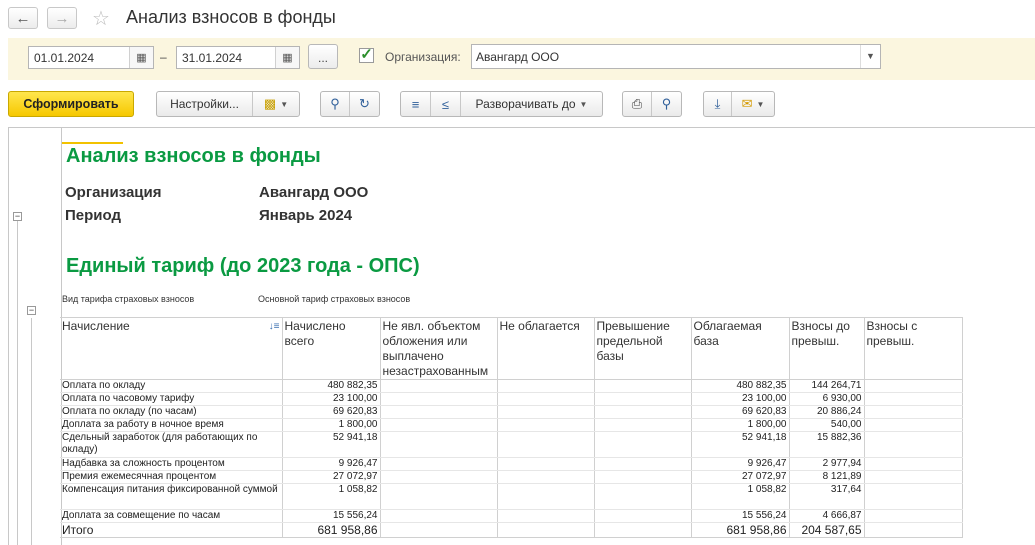 This screenshot has width=1035, height=545. I want to click on chevron-down-icon: ▼, so click(870, 56).